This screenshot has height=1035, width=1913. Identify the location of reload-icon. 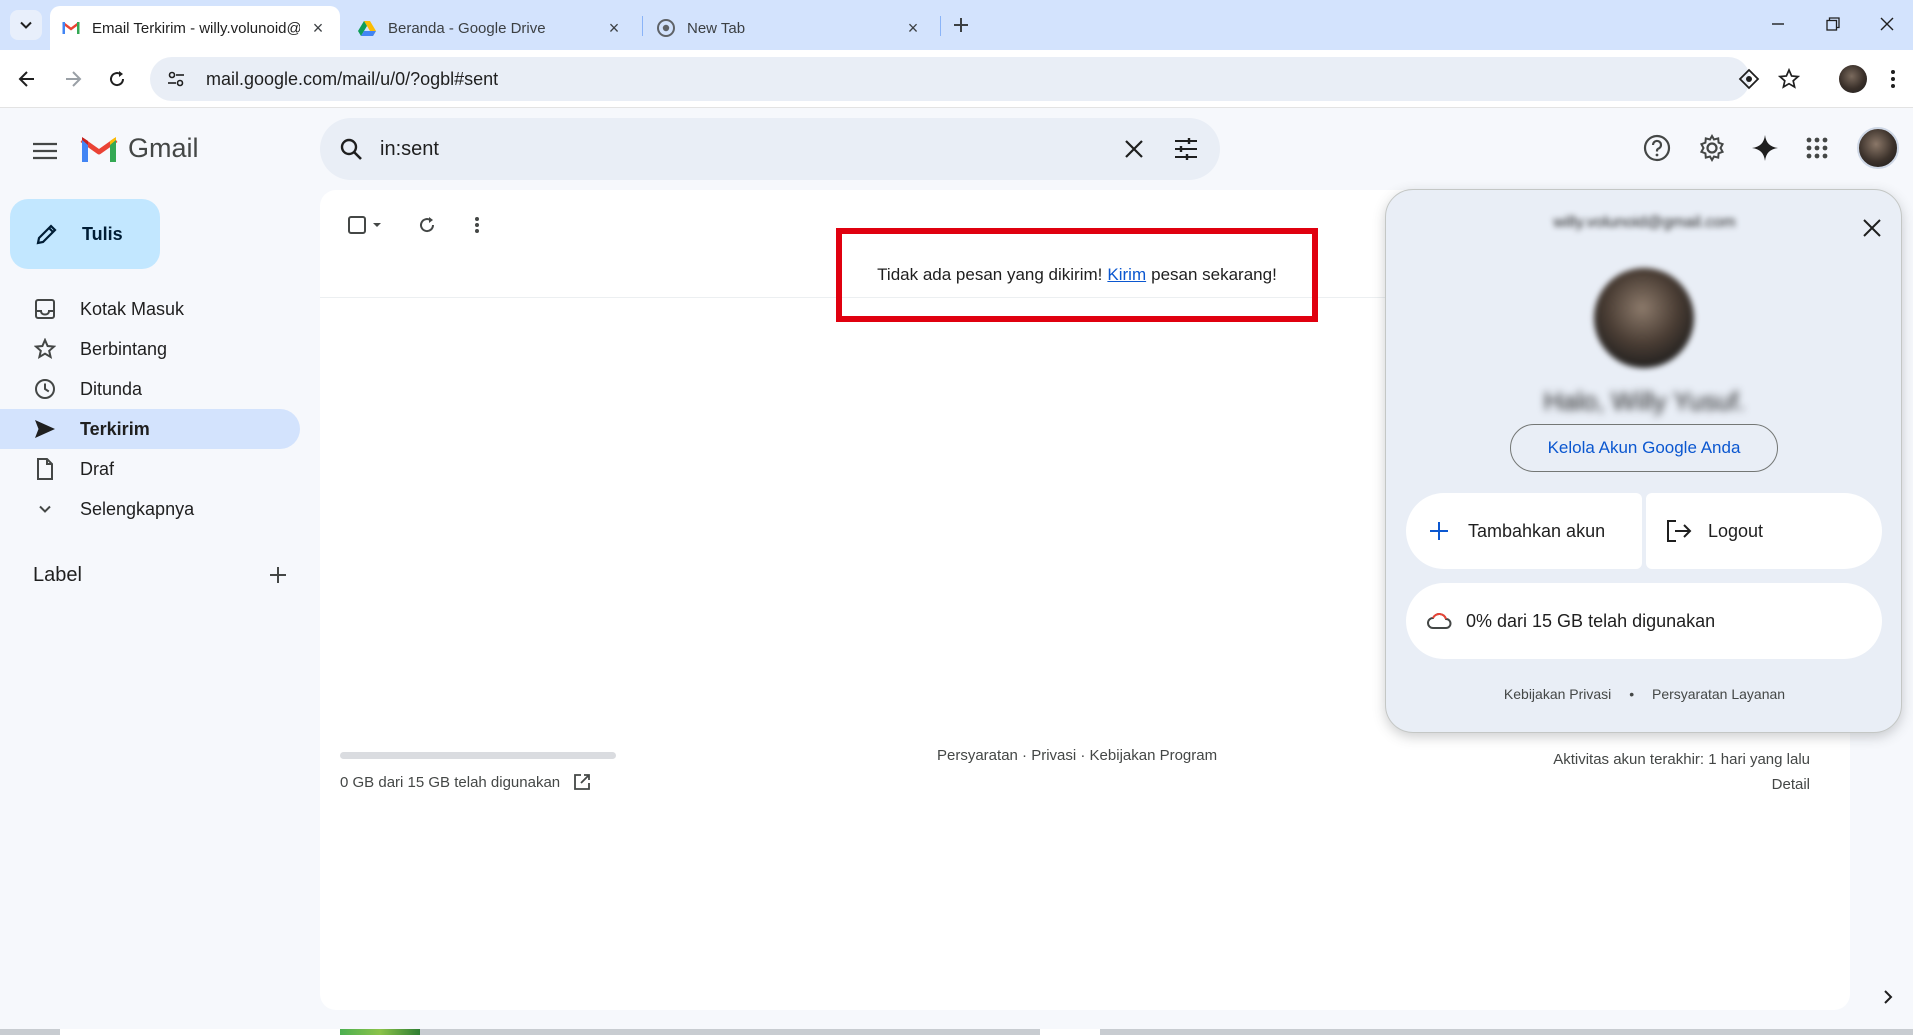
(117, 79).